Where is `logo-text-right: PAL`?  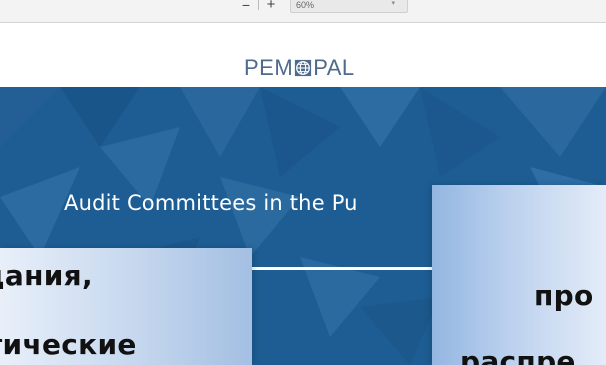 logo-text-right: PAL is located at coordinates (334, 67).